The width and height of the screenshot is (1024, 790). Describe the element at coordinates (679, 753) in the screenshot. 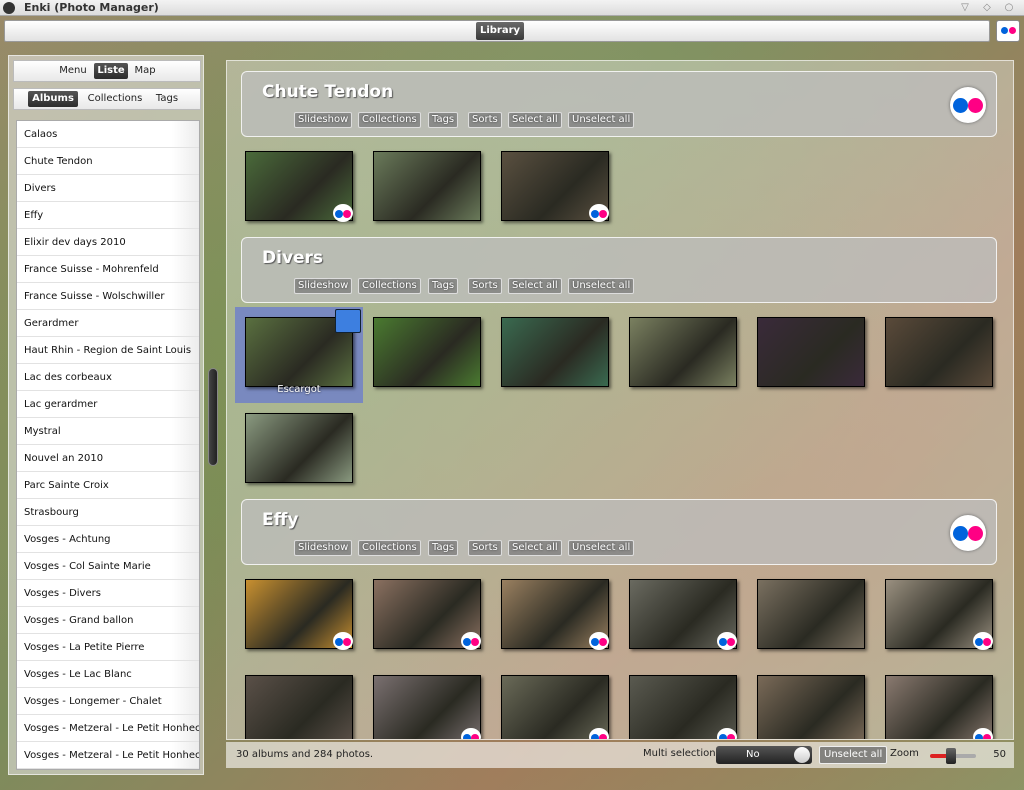

I see `multi-selection-label: Multi selection` at that location.